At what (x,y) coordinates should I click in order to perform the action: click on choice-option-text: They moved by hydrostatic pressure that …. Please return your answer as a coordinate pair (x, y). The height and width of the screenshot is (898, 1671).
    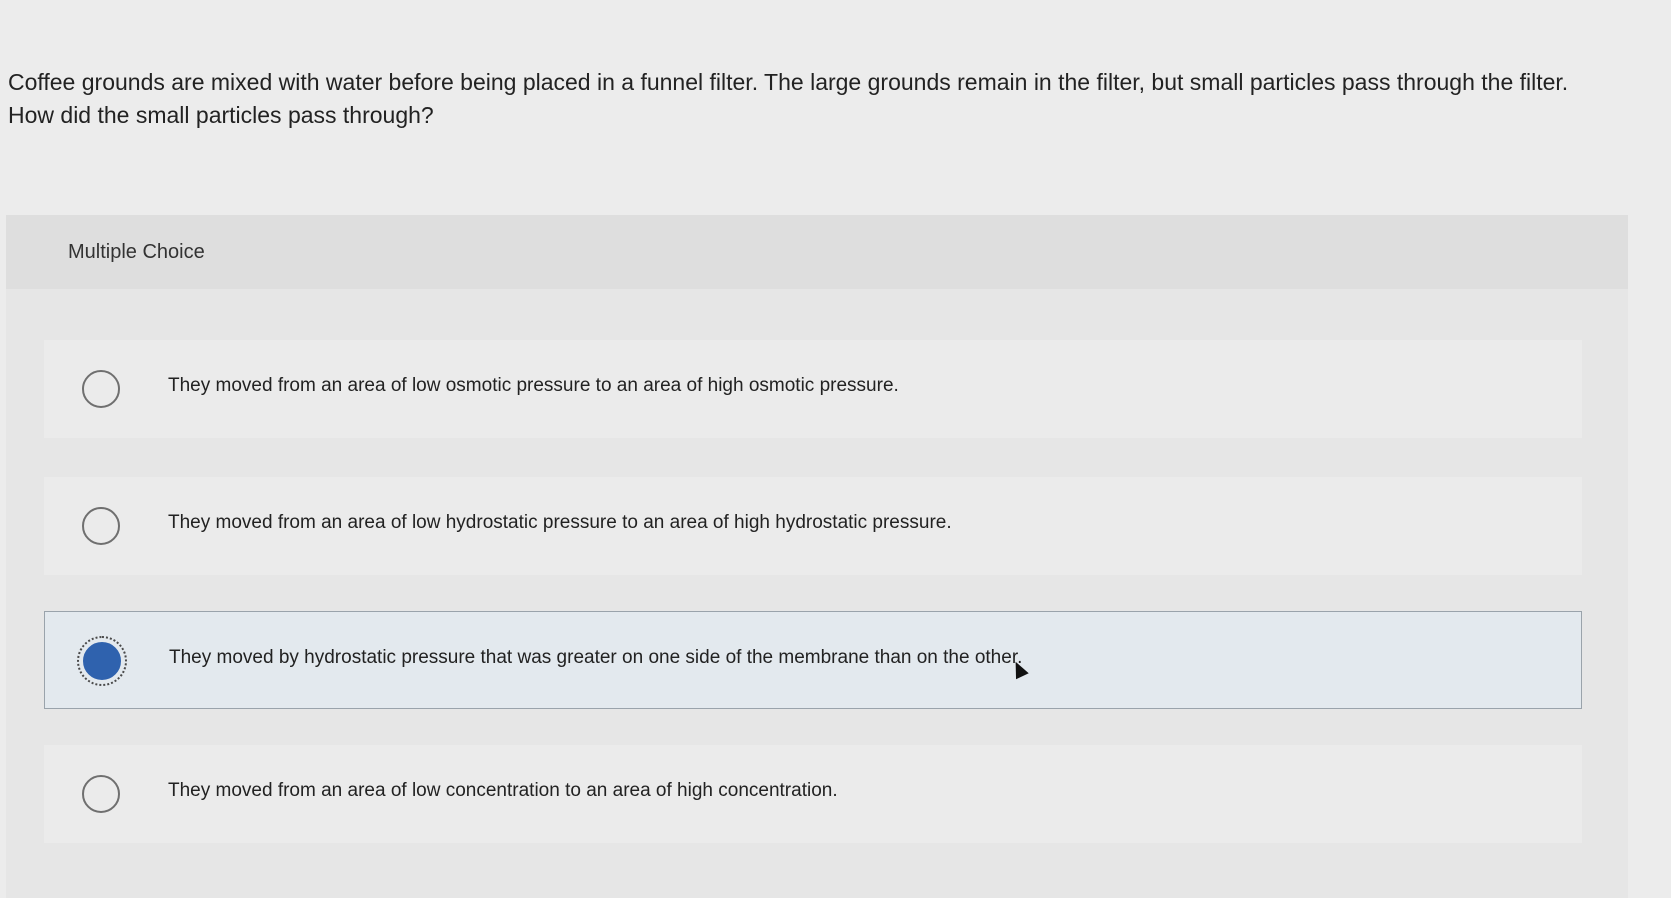
    Looking at the image, I should click on (596, 657).